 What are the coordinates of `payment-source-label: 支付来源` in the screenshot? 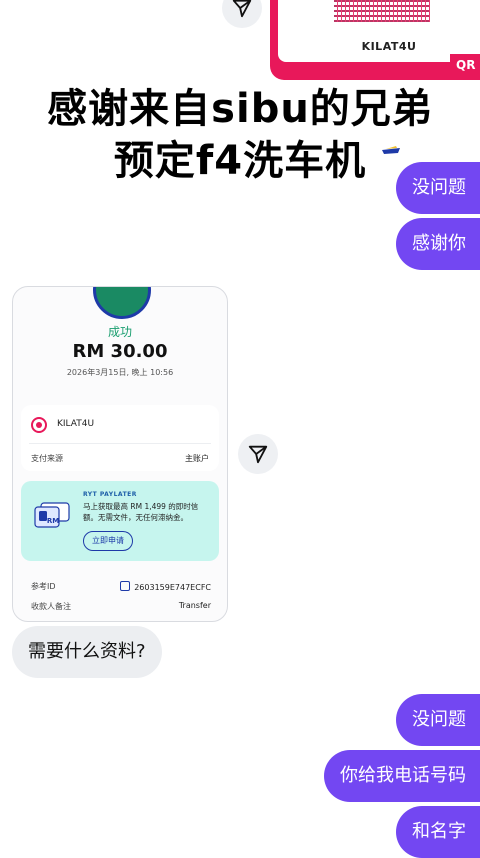 It's located at (47, 458).